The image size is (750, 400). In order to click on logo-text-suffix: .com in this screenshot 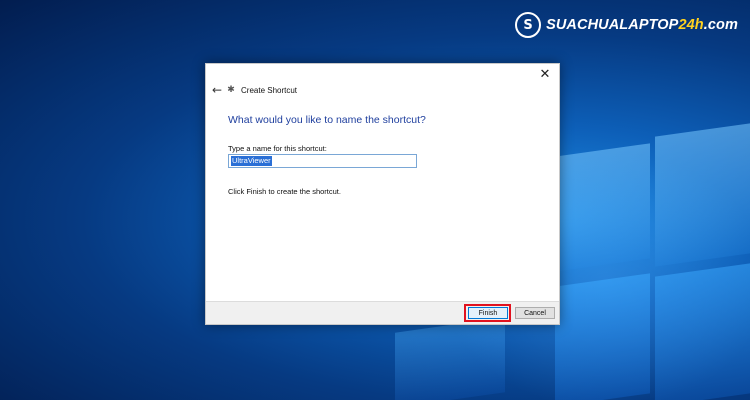, I will do `click(720, 25)`.